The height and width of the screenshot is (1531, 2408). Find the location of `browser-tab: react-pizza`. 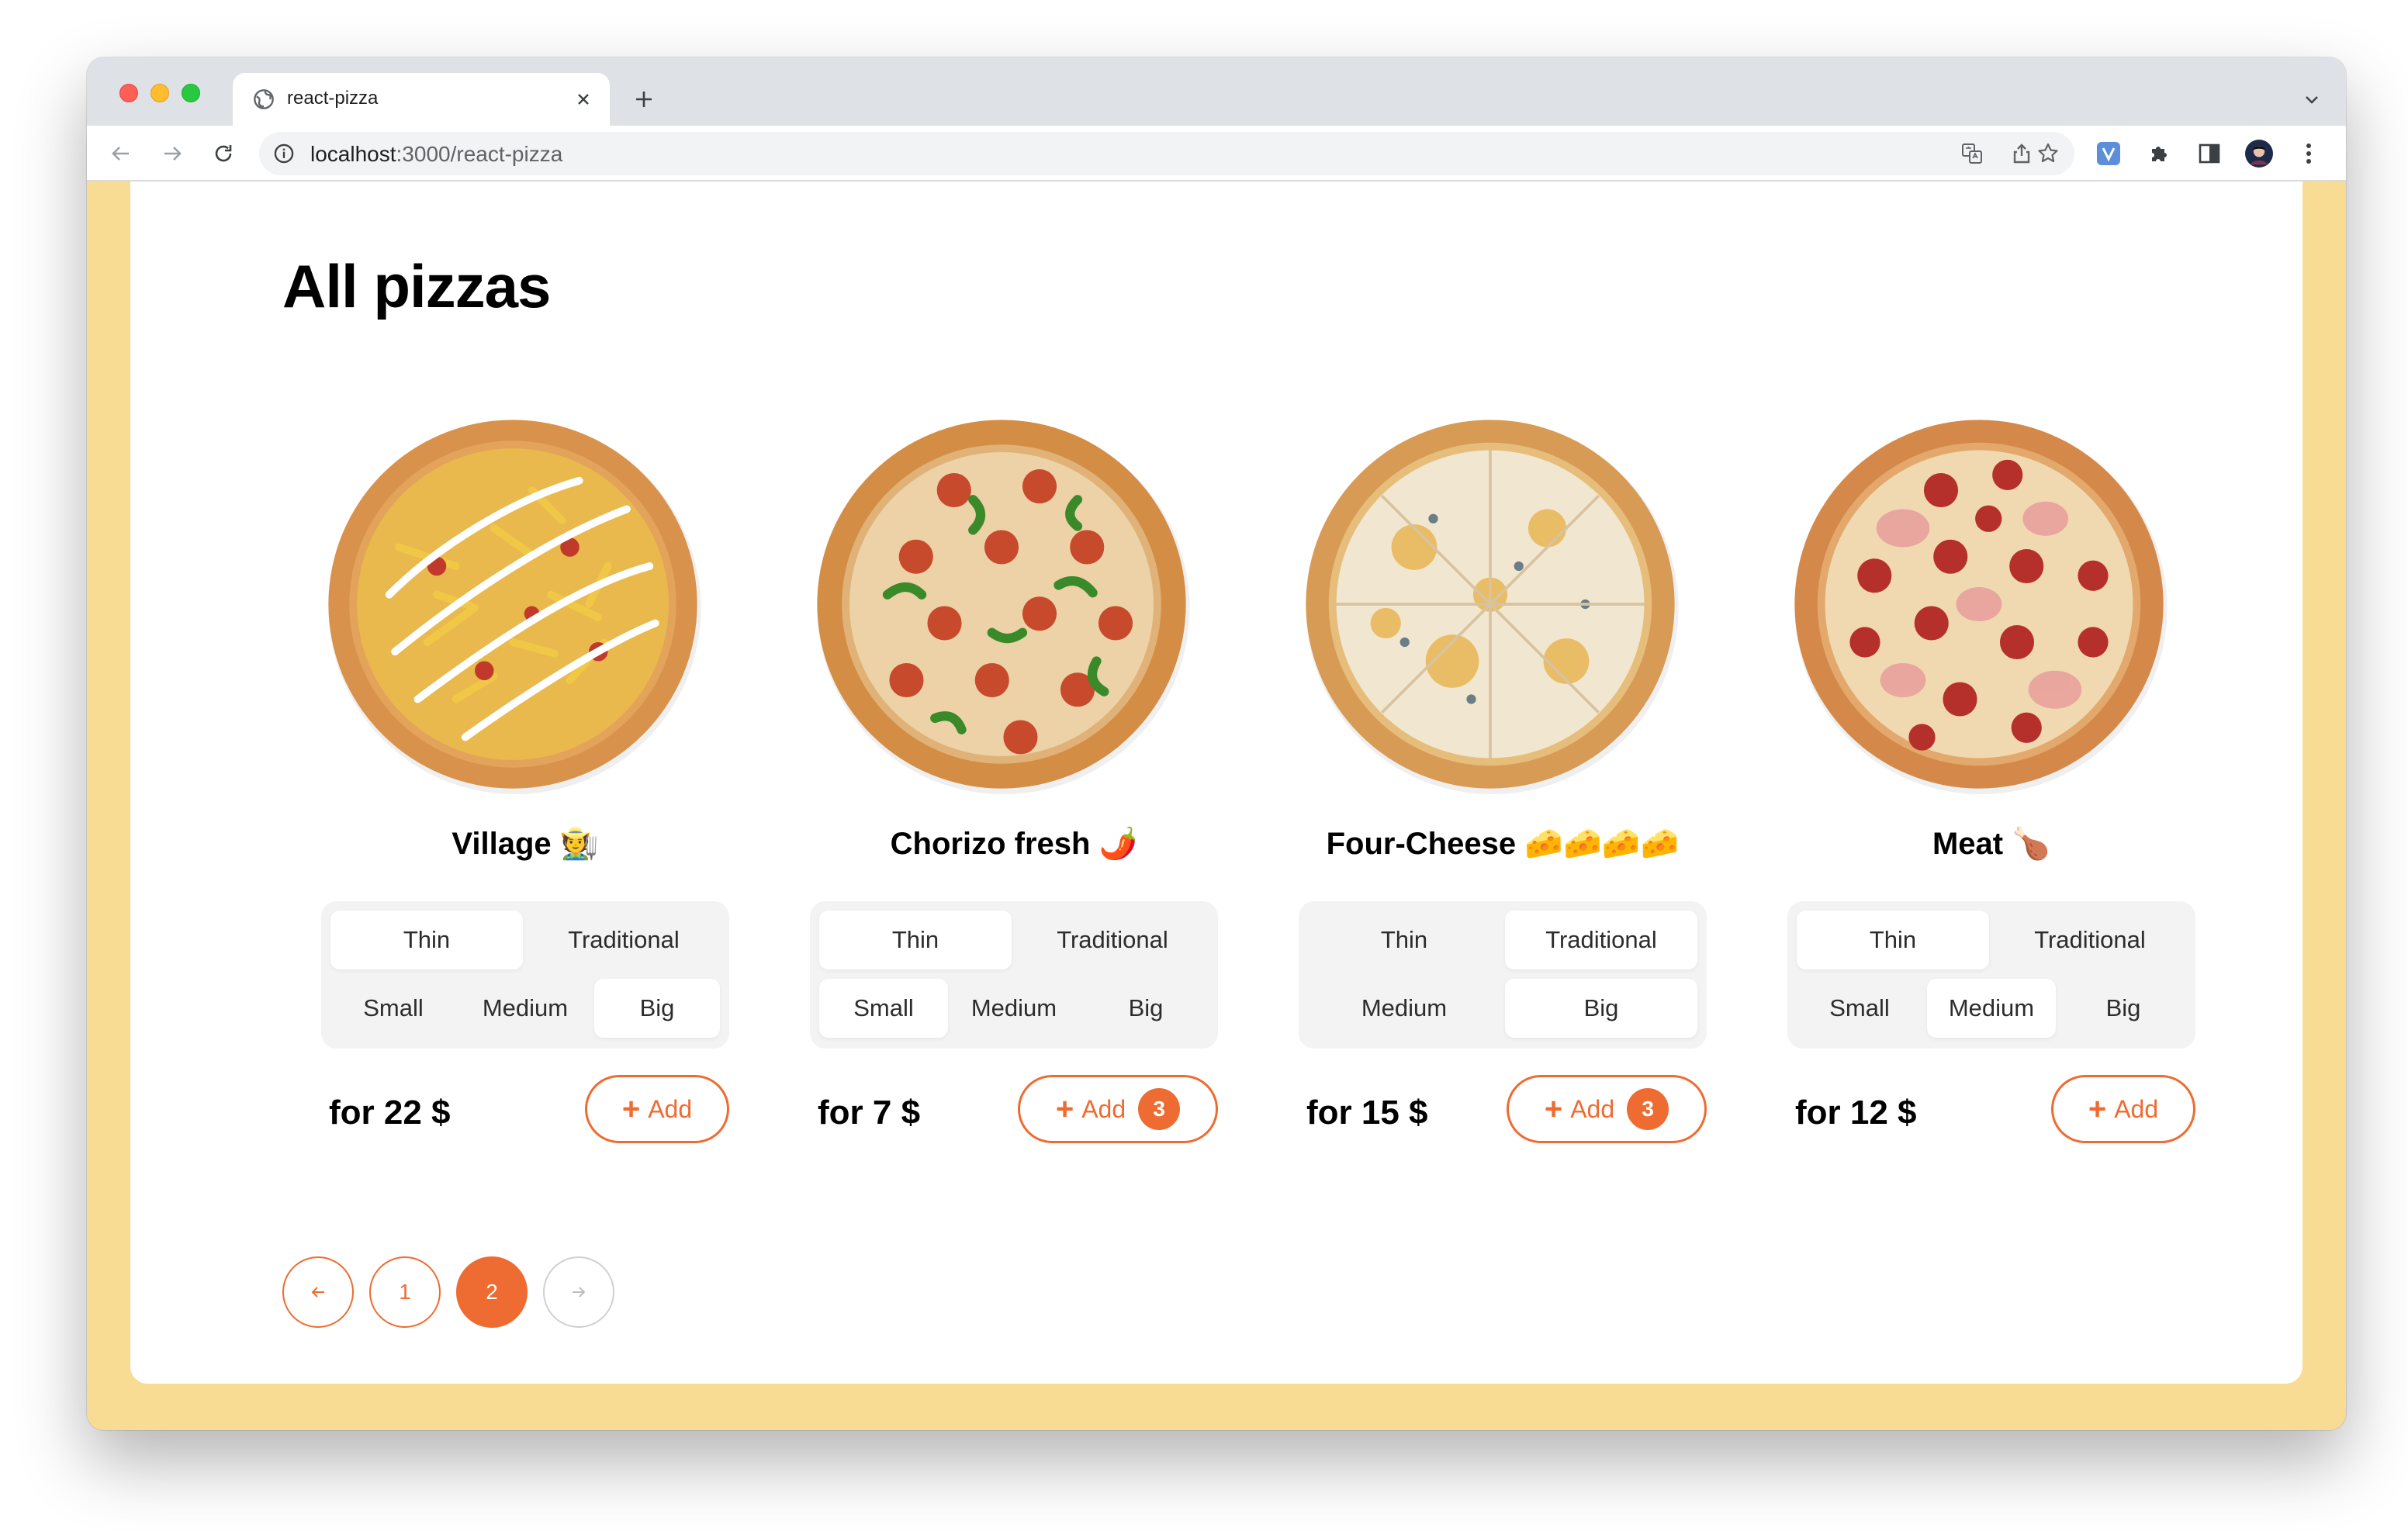

browser-tab: react-pizza is located at coordinates (422, 99).